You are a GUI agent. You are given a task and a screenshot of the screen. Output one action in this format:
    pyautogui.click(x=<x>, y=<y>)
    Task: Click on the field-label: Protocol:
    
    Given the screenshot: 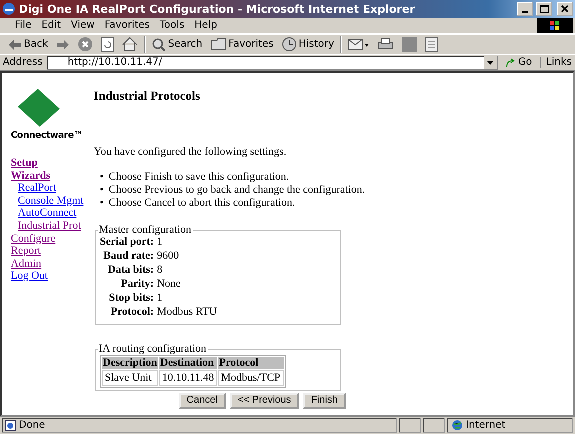 What is the action you would take?
    pyautogui.click(x=132, y=312)
    